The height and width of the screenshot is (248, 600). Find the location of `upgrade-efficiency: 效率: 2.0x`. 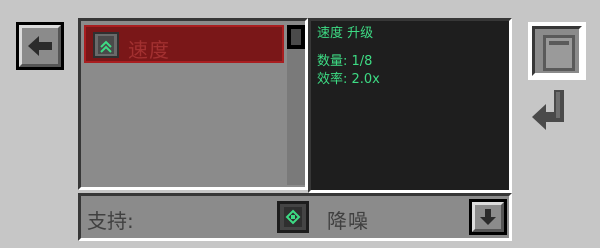

upgrade-efficiency: 效率: 2.0x is located at coordinates (348, 79).